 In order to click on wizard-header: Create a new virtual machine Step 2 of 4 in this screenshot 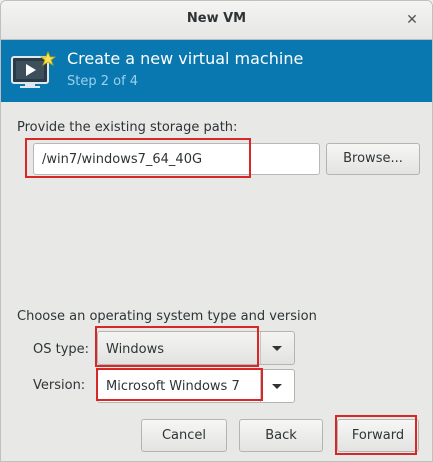, I will do `click(216, 71)`.